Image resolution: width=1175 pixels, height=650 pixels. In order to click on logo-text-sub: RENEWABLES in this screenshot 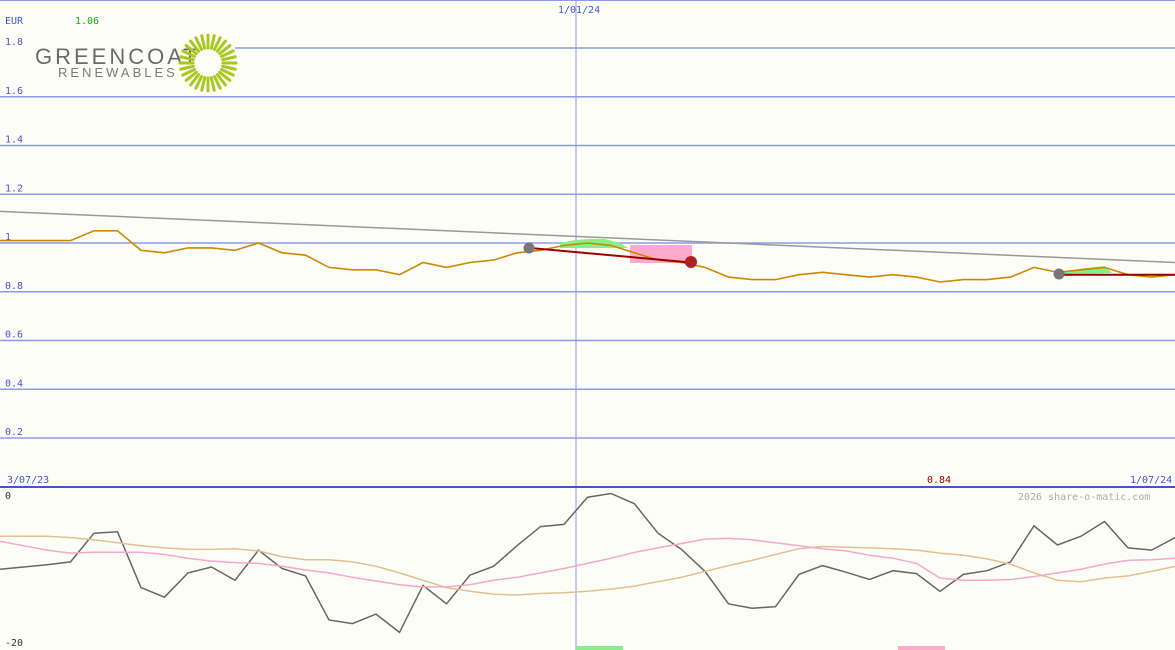, I will do `click(118, 72)`.